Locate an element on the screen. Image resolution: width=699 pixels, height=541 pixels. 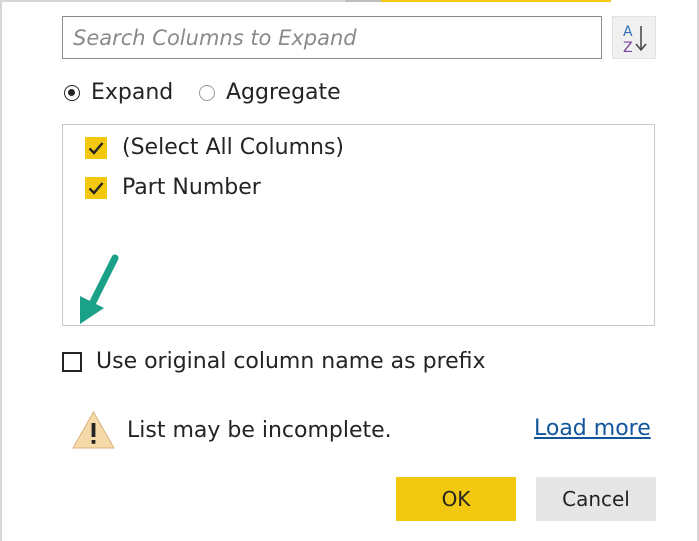
search-columns-input is located at coordinates (332, 37).